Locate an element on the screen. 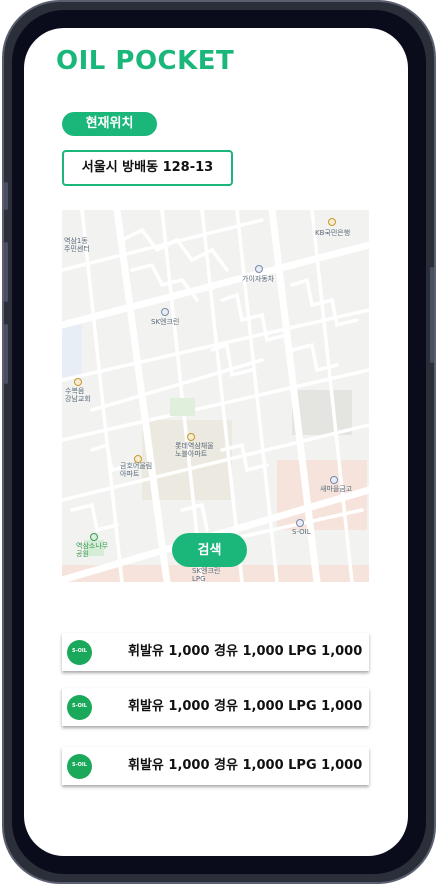  app-title: OIL POCKET is located at coordinates (145, 61).